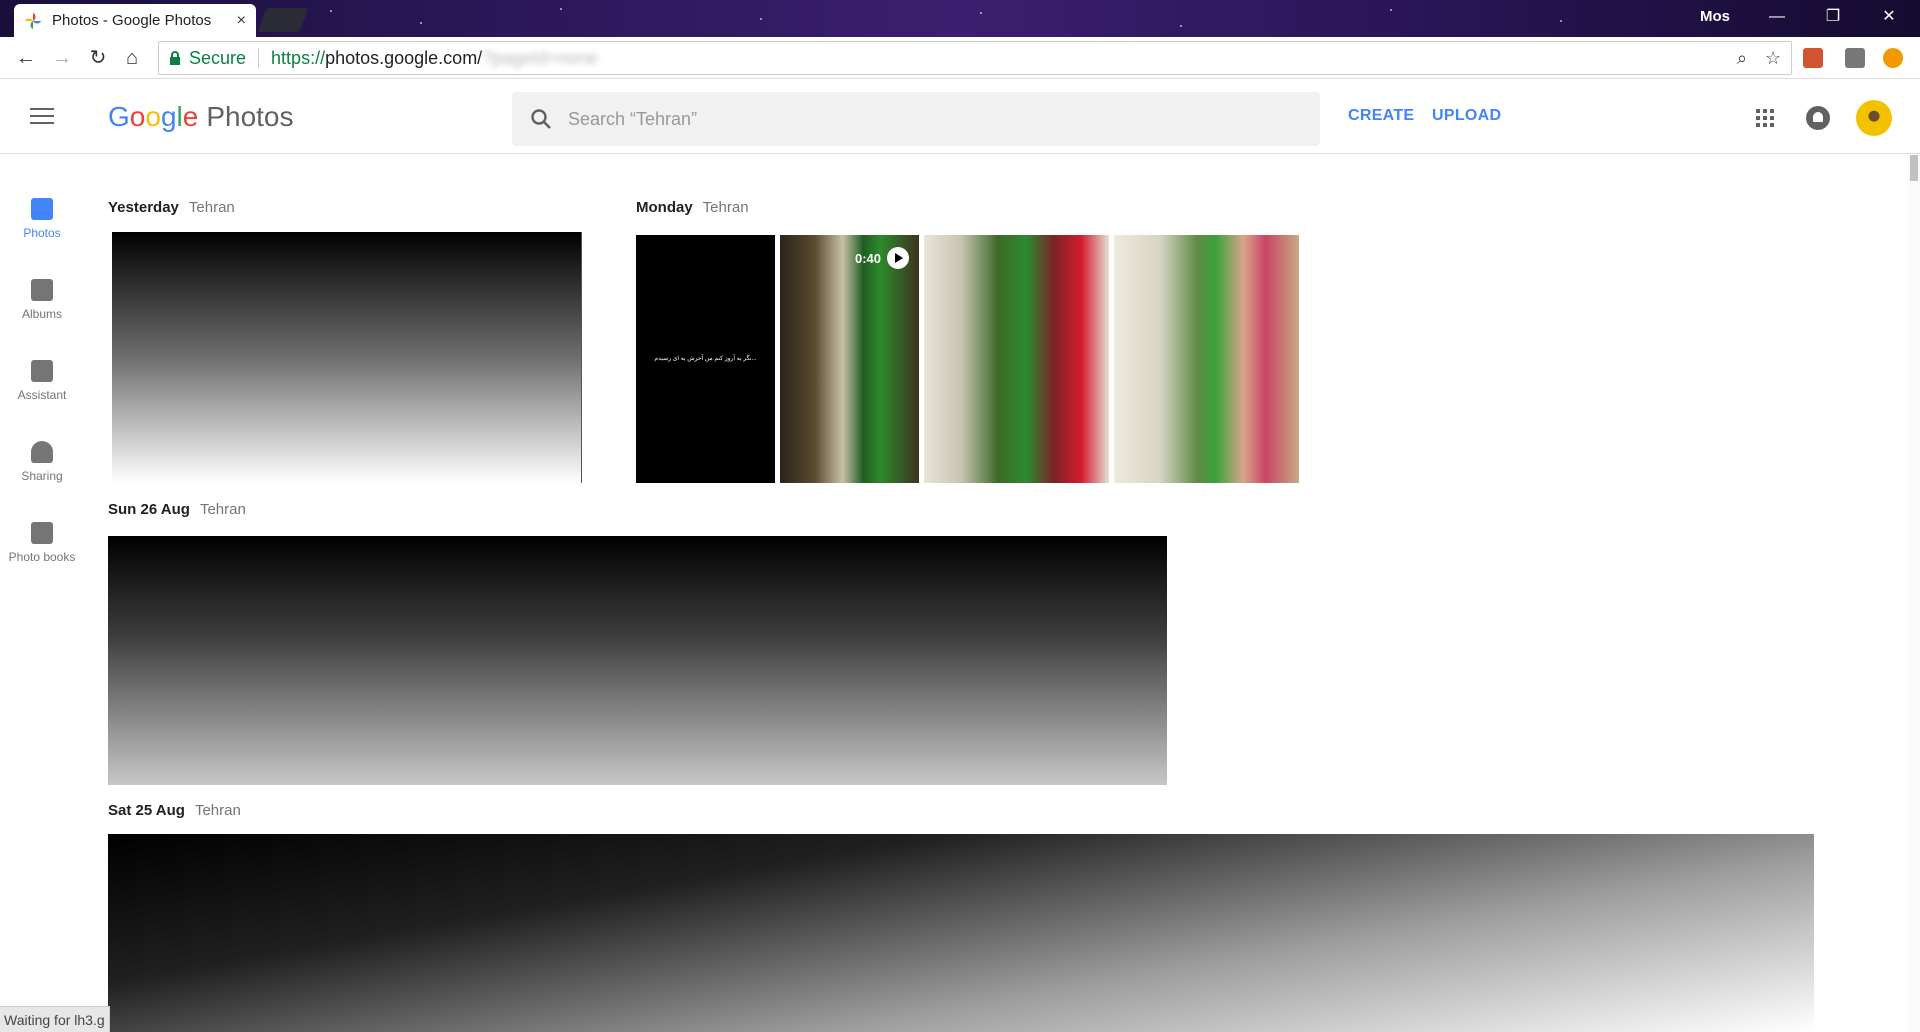  I want to click on close-window-button: ✕, so click(1889, 17).